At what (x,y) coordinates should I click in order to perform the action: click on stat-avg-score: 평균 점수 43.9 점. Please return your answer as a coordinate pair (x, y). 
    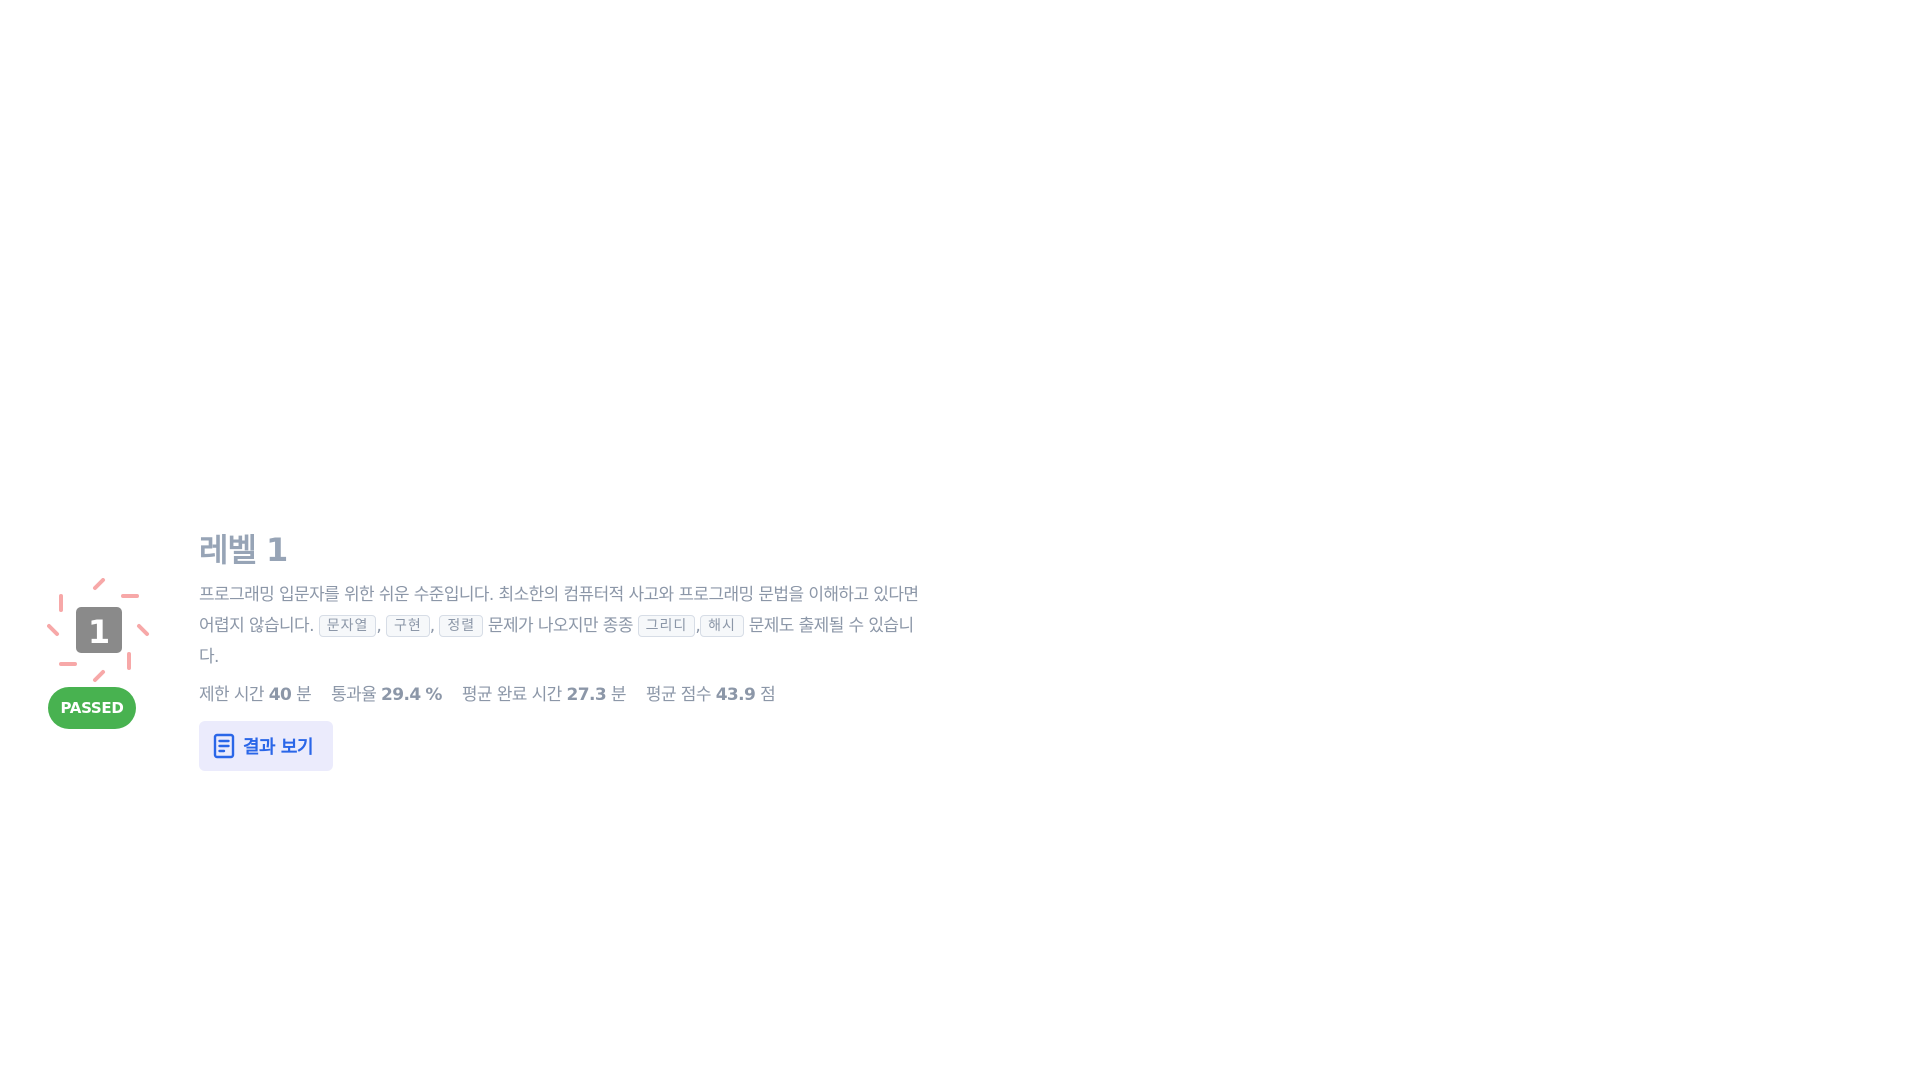
    Looking at the image, I should click on (710, 695).